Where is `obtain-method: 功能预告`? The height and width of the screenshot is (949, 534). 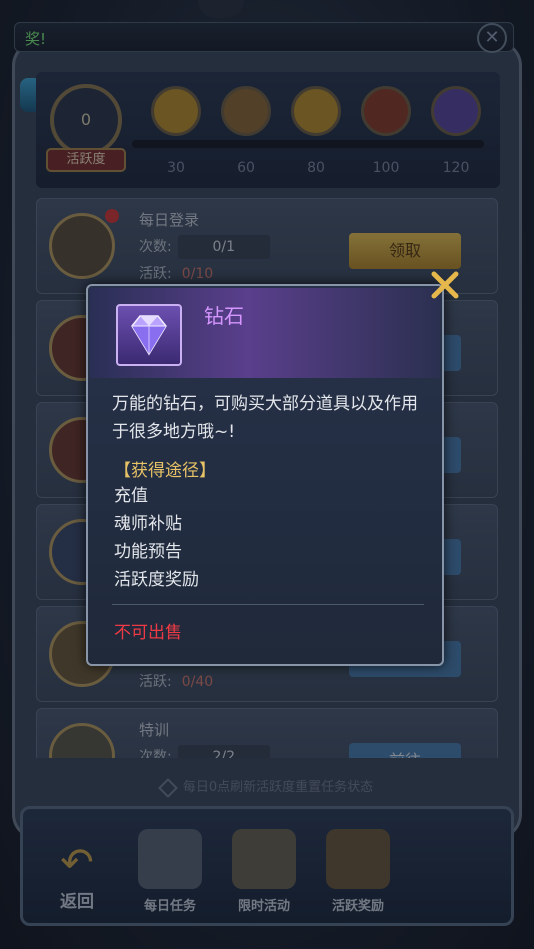
obtain-method: 功能预告 is located at coordinates (148, 552).